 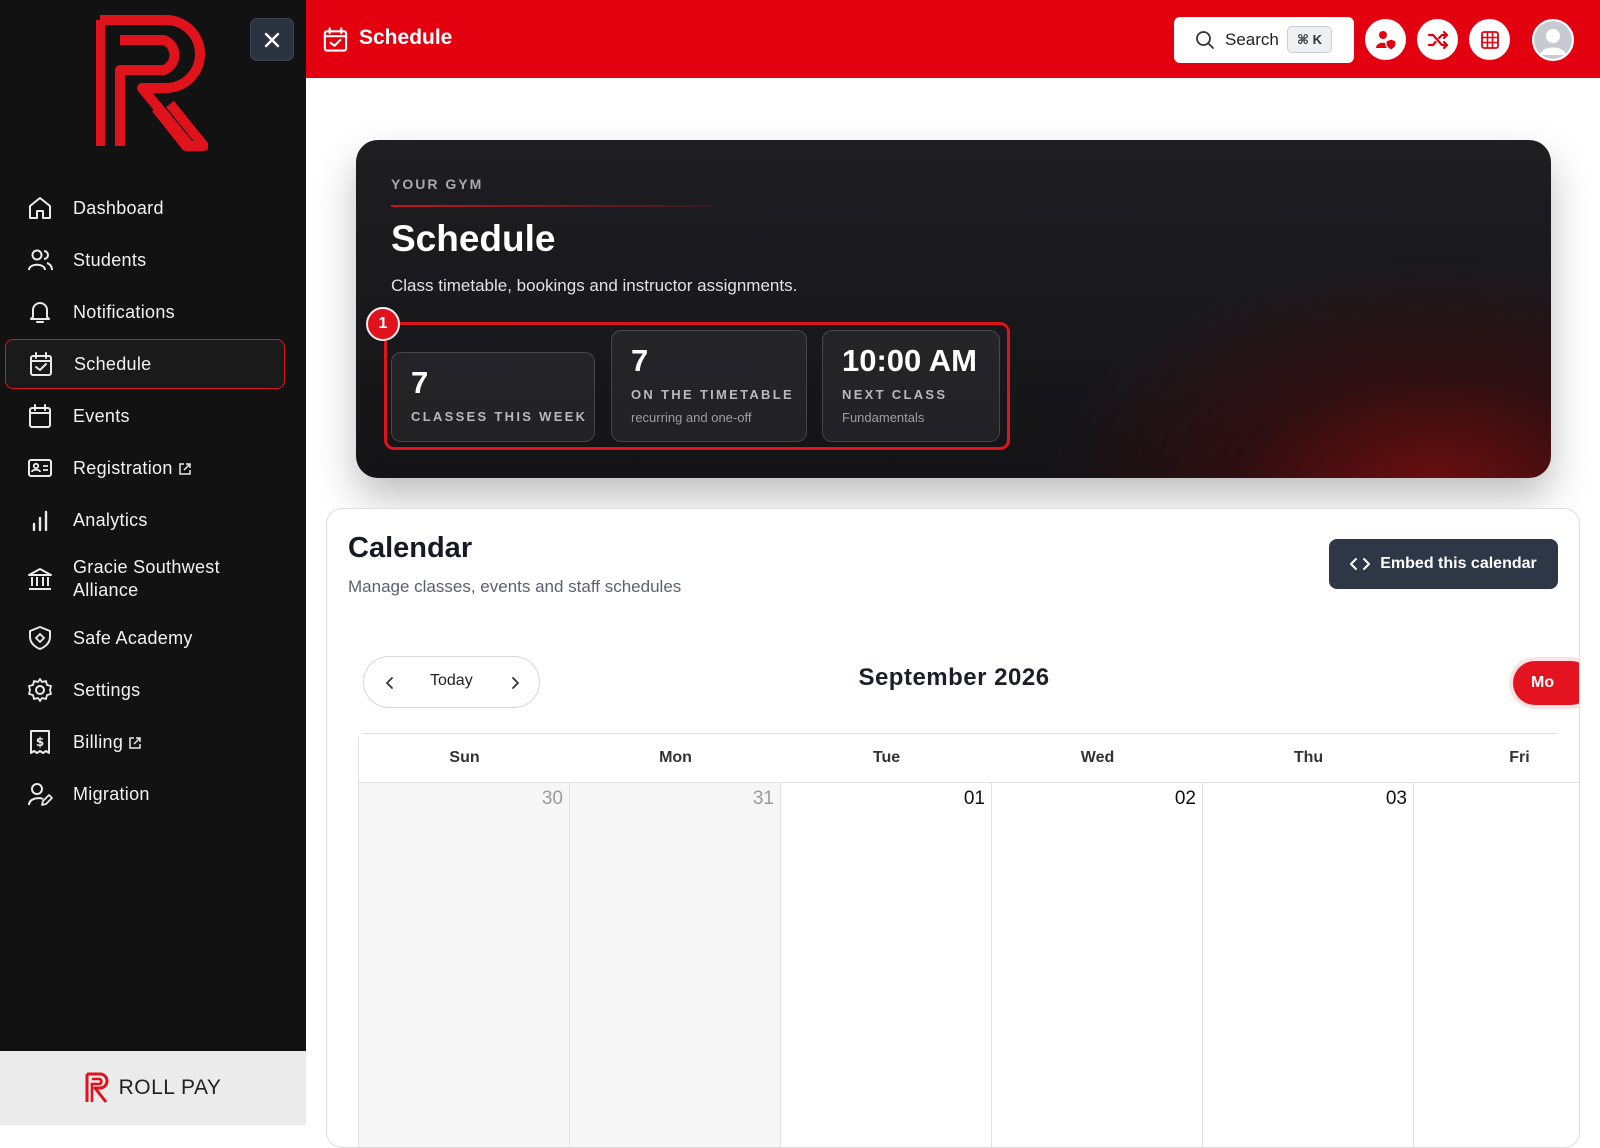 What do you see at coordinates (113, 363) in the screenshot?
I see `sidebar-item-label: Schedule` at bounding box center [113, 363].